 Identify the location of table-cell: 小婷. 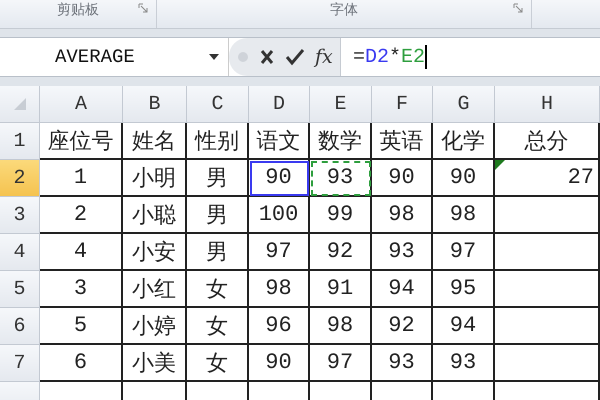
(155, 326).